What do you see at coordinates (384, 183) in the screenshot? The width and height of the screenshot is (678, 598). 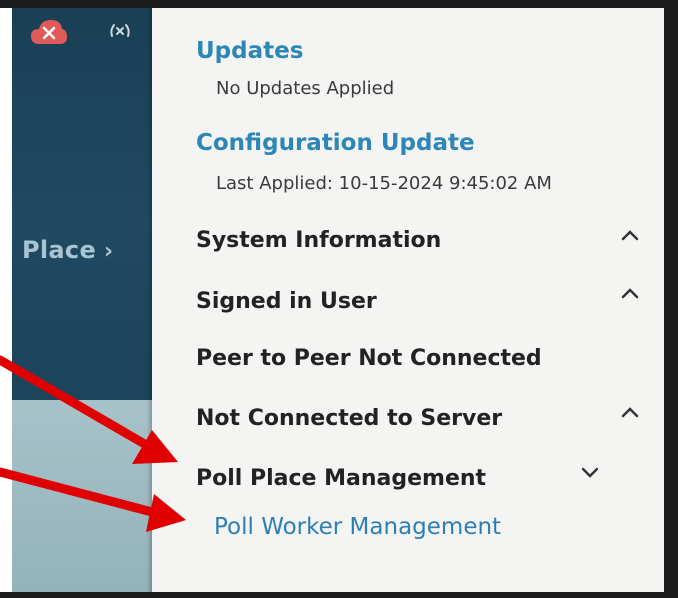 I see `configuration-last-applied: Last Applied: 10-15-2024 9:45:02 AM` at bounding box center [384, 183].